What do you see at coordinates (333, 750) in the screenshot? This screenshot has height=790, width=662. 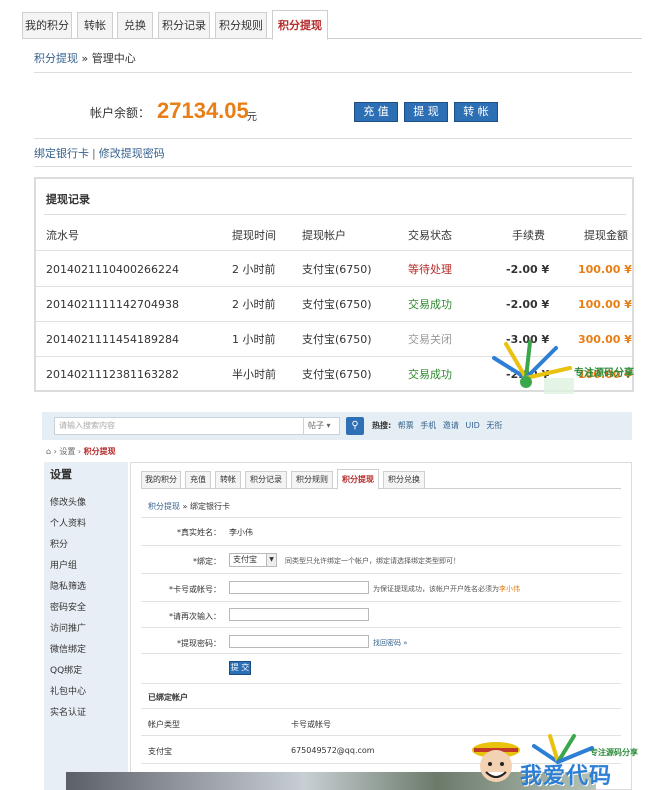 I see `bound-account-number: 675049572@qq.com` at bounding box center [333, 750].